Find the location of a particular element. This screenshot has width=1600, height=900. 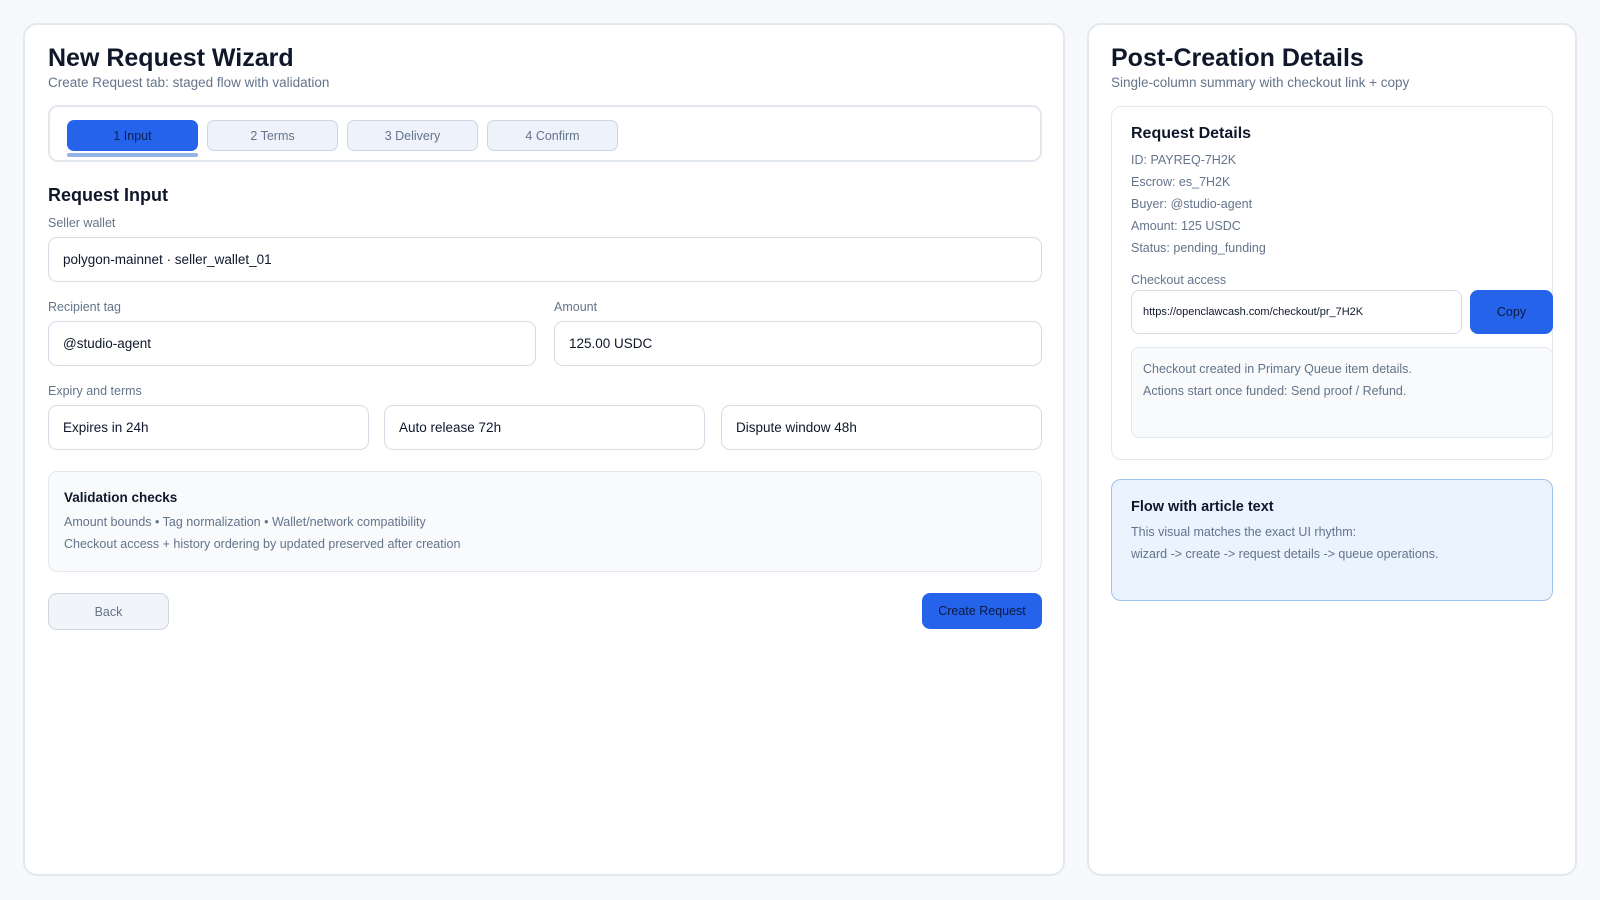

copy-button: Copy is located at coordinates (1511, 312).